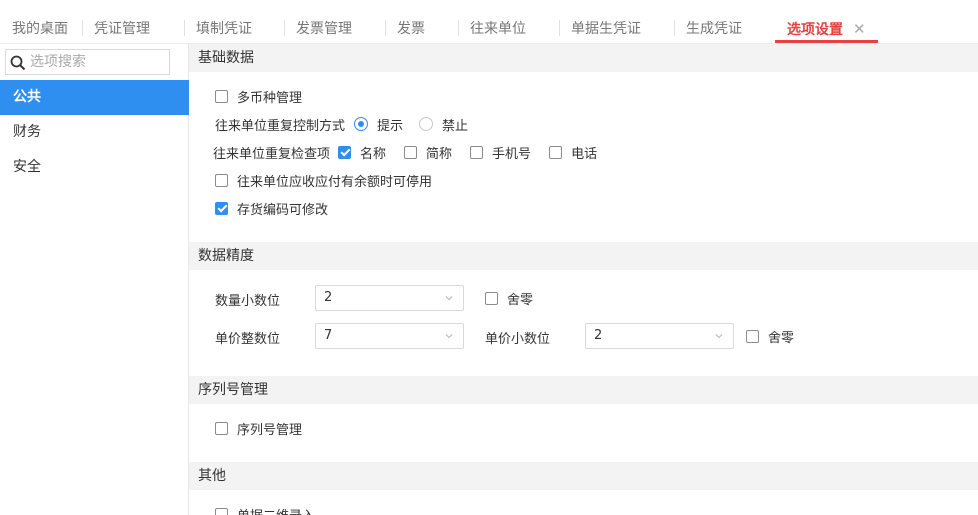 The width and height of the screenshot is (978, 515). Describe the element at coordinates (518, 339) in the screenshot. I see `price-decimals-label: 单价小数位` at that location.